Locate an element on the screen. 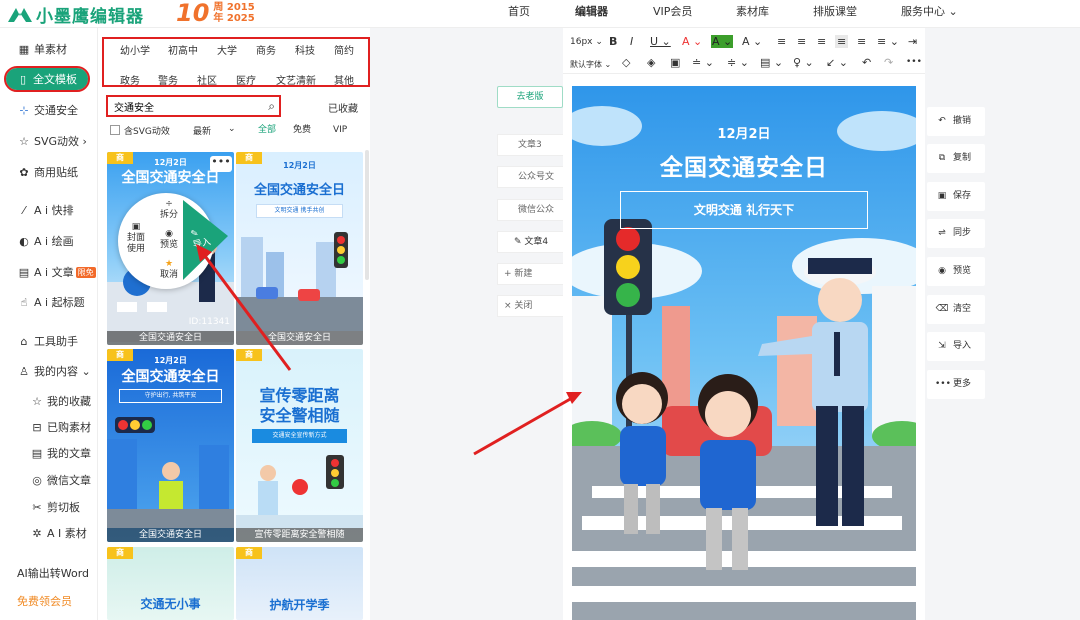  undo-icon: ↶ is located at coordinates (942, 121).